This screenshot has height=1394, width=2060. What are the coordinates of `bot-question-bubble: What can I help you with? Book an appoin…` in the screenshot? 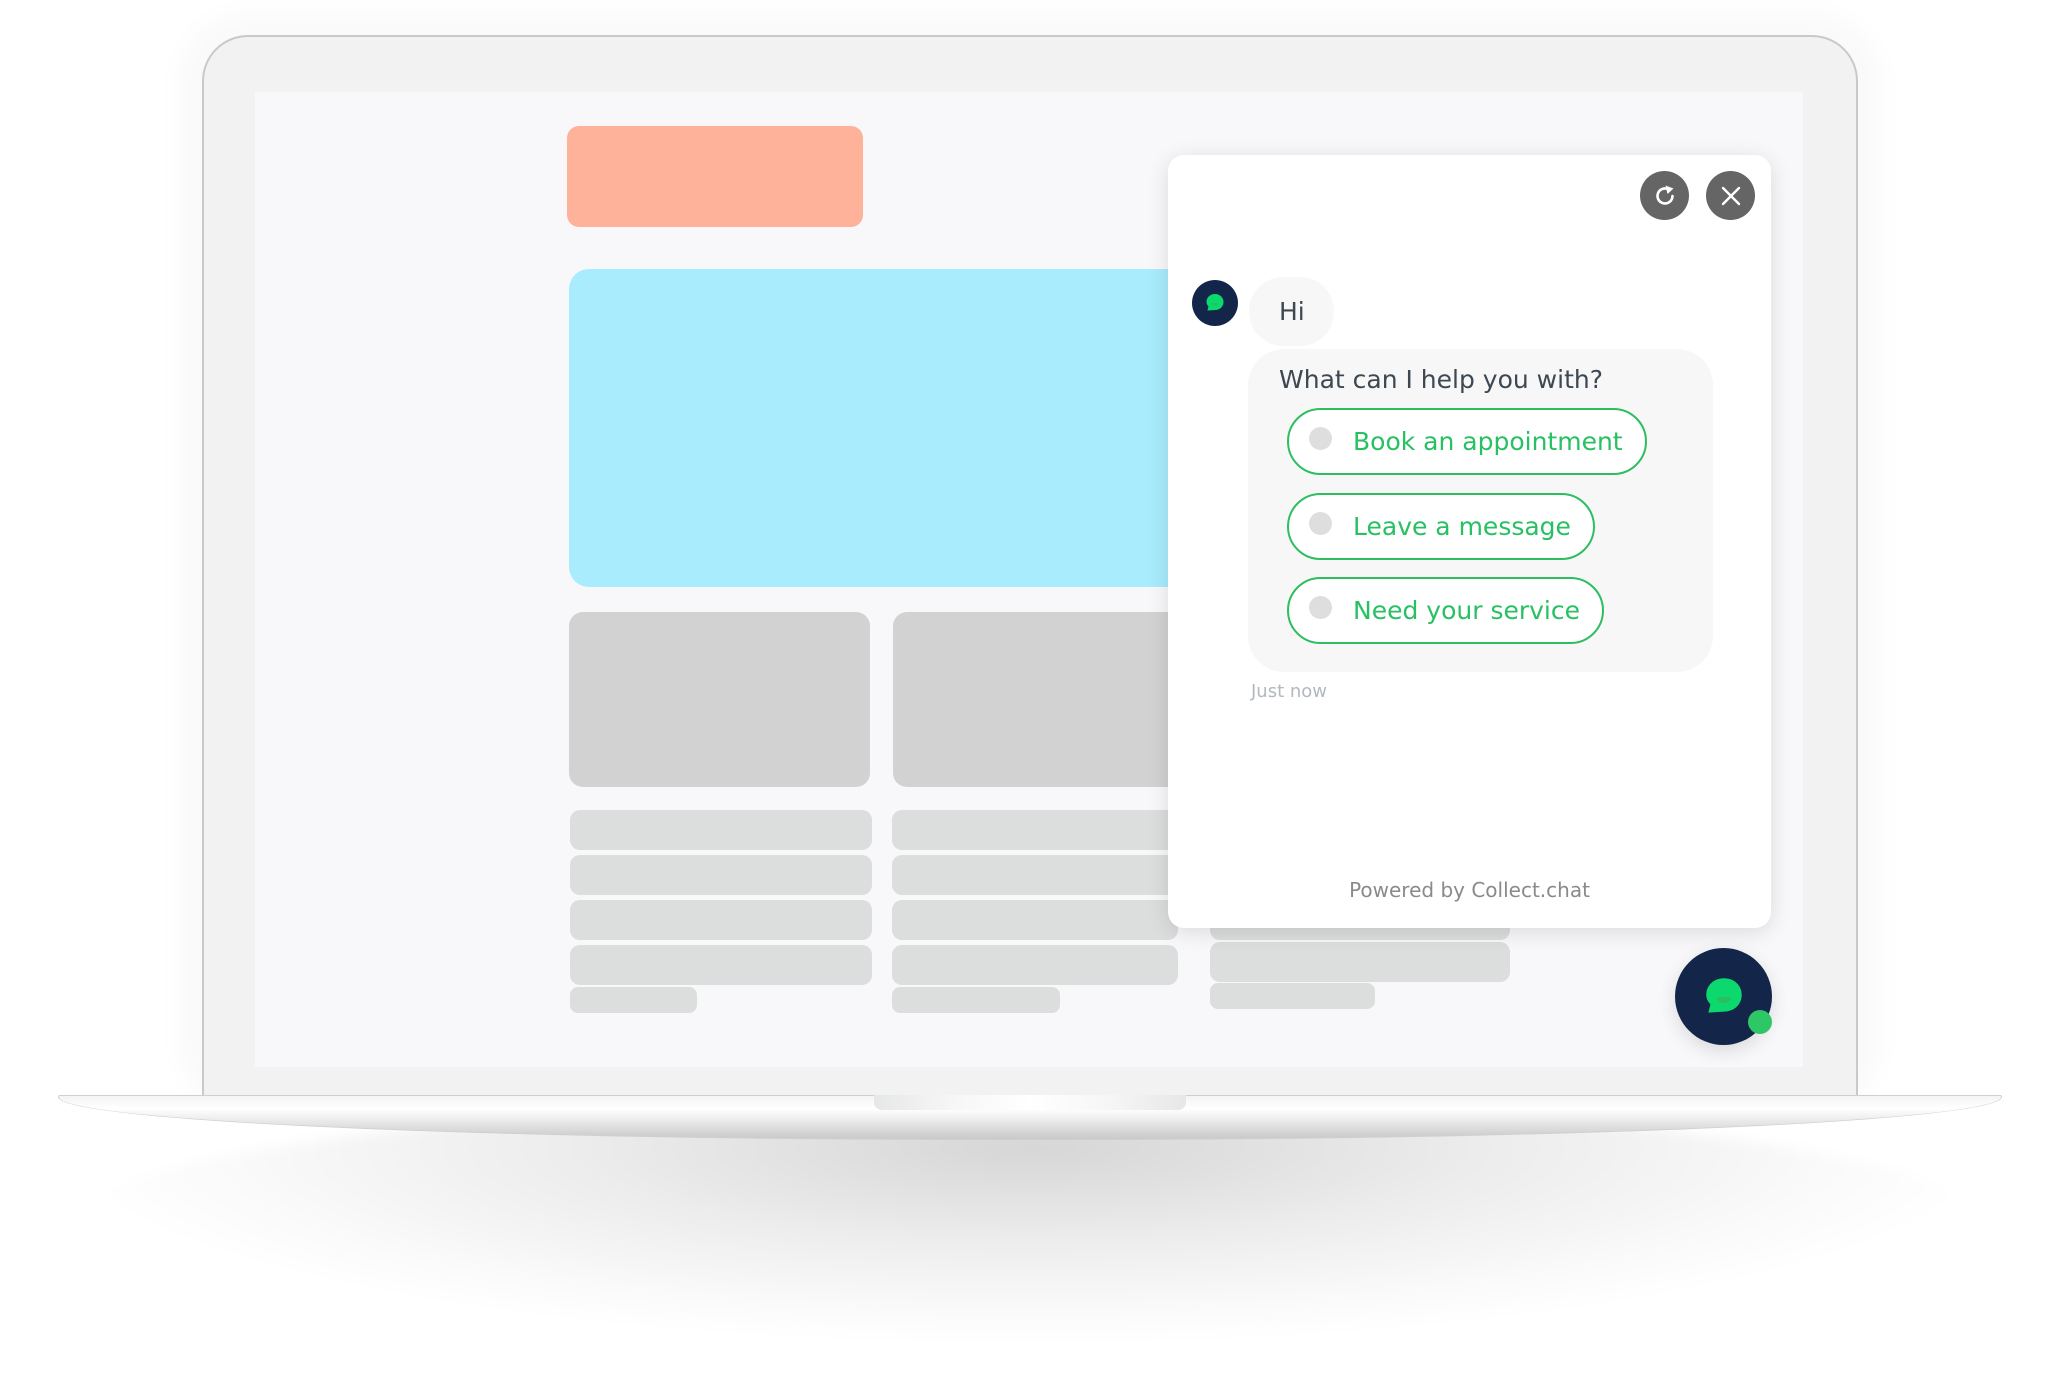 It's located at (1480, 510).